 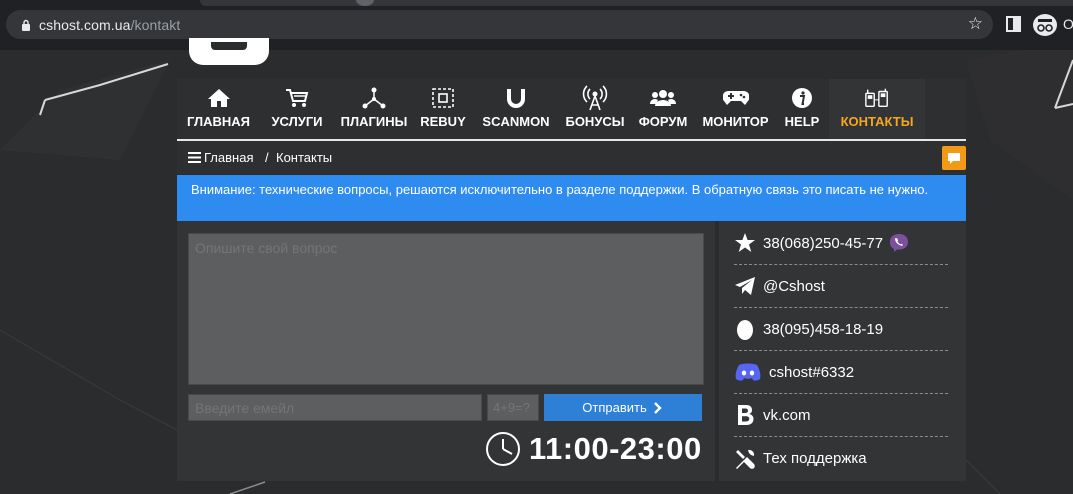 What do you see at coordinates (802, 121) in the screenshot?
I see `nav-label: HELP` at bounding box center [802, 121].